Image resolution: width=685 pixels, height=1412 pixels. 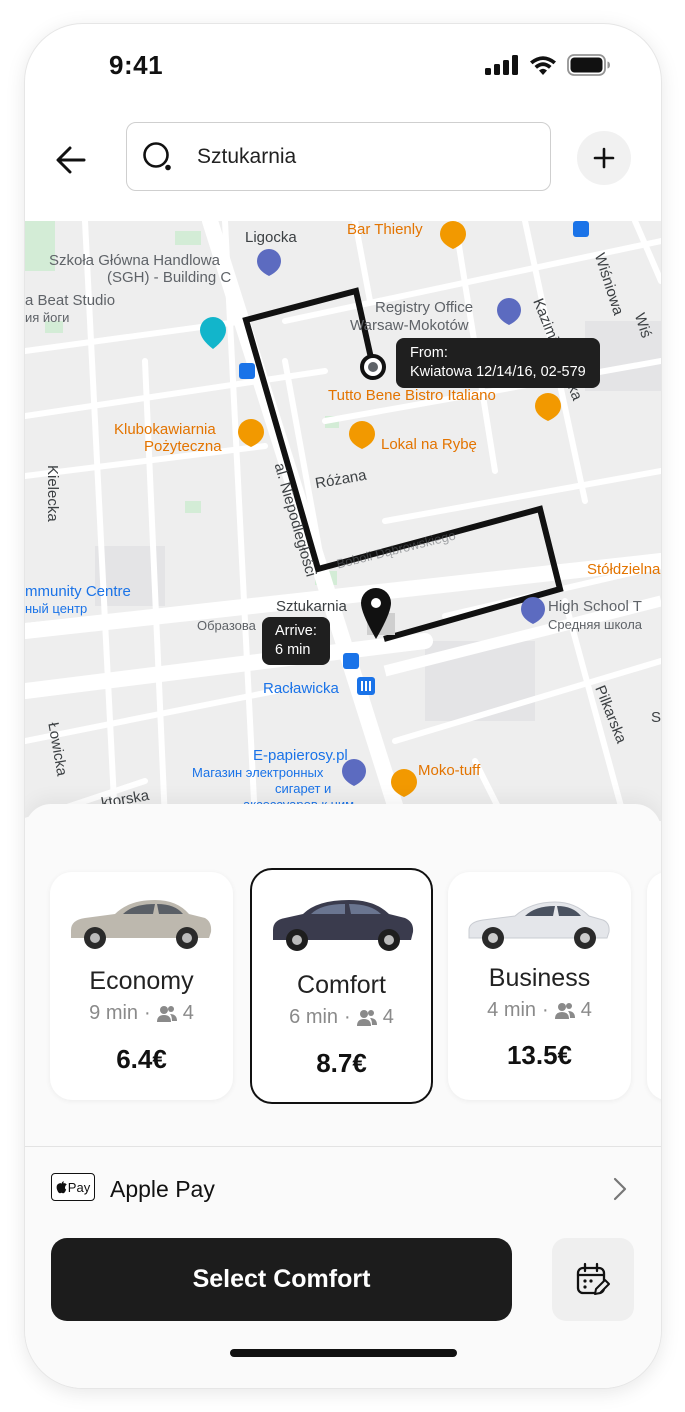 I want to click on plus-icon, so click(x=604, y=158).